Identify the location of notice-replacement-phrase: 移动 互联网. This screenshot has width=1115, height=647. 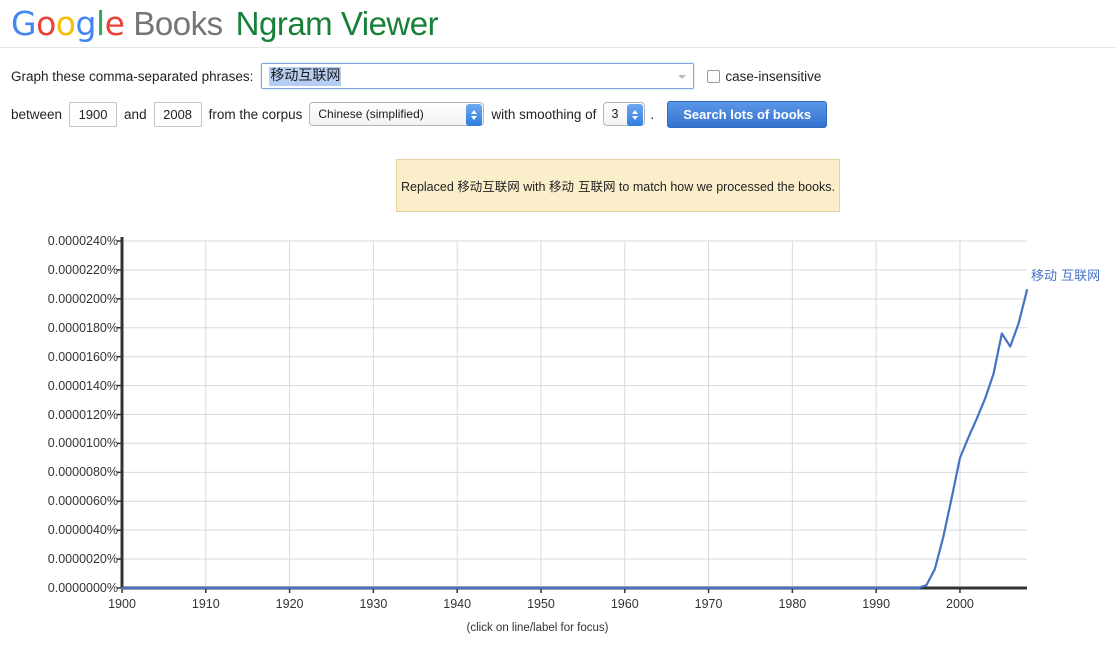
(582, 186).